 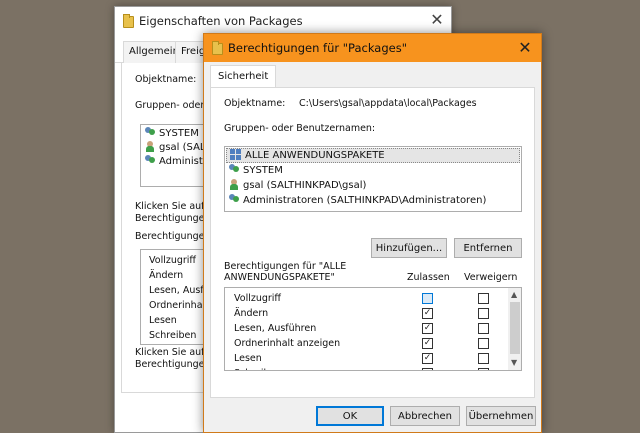 What do you see at coordinates (287, 343) in the screenshot?
I see `permission-name: Ordnerinhalt anzeigen` at bounding box center [287, 343].